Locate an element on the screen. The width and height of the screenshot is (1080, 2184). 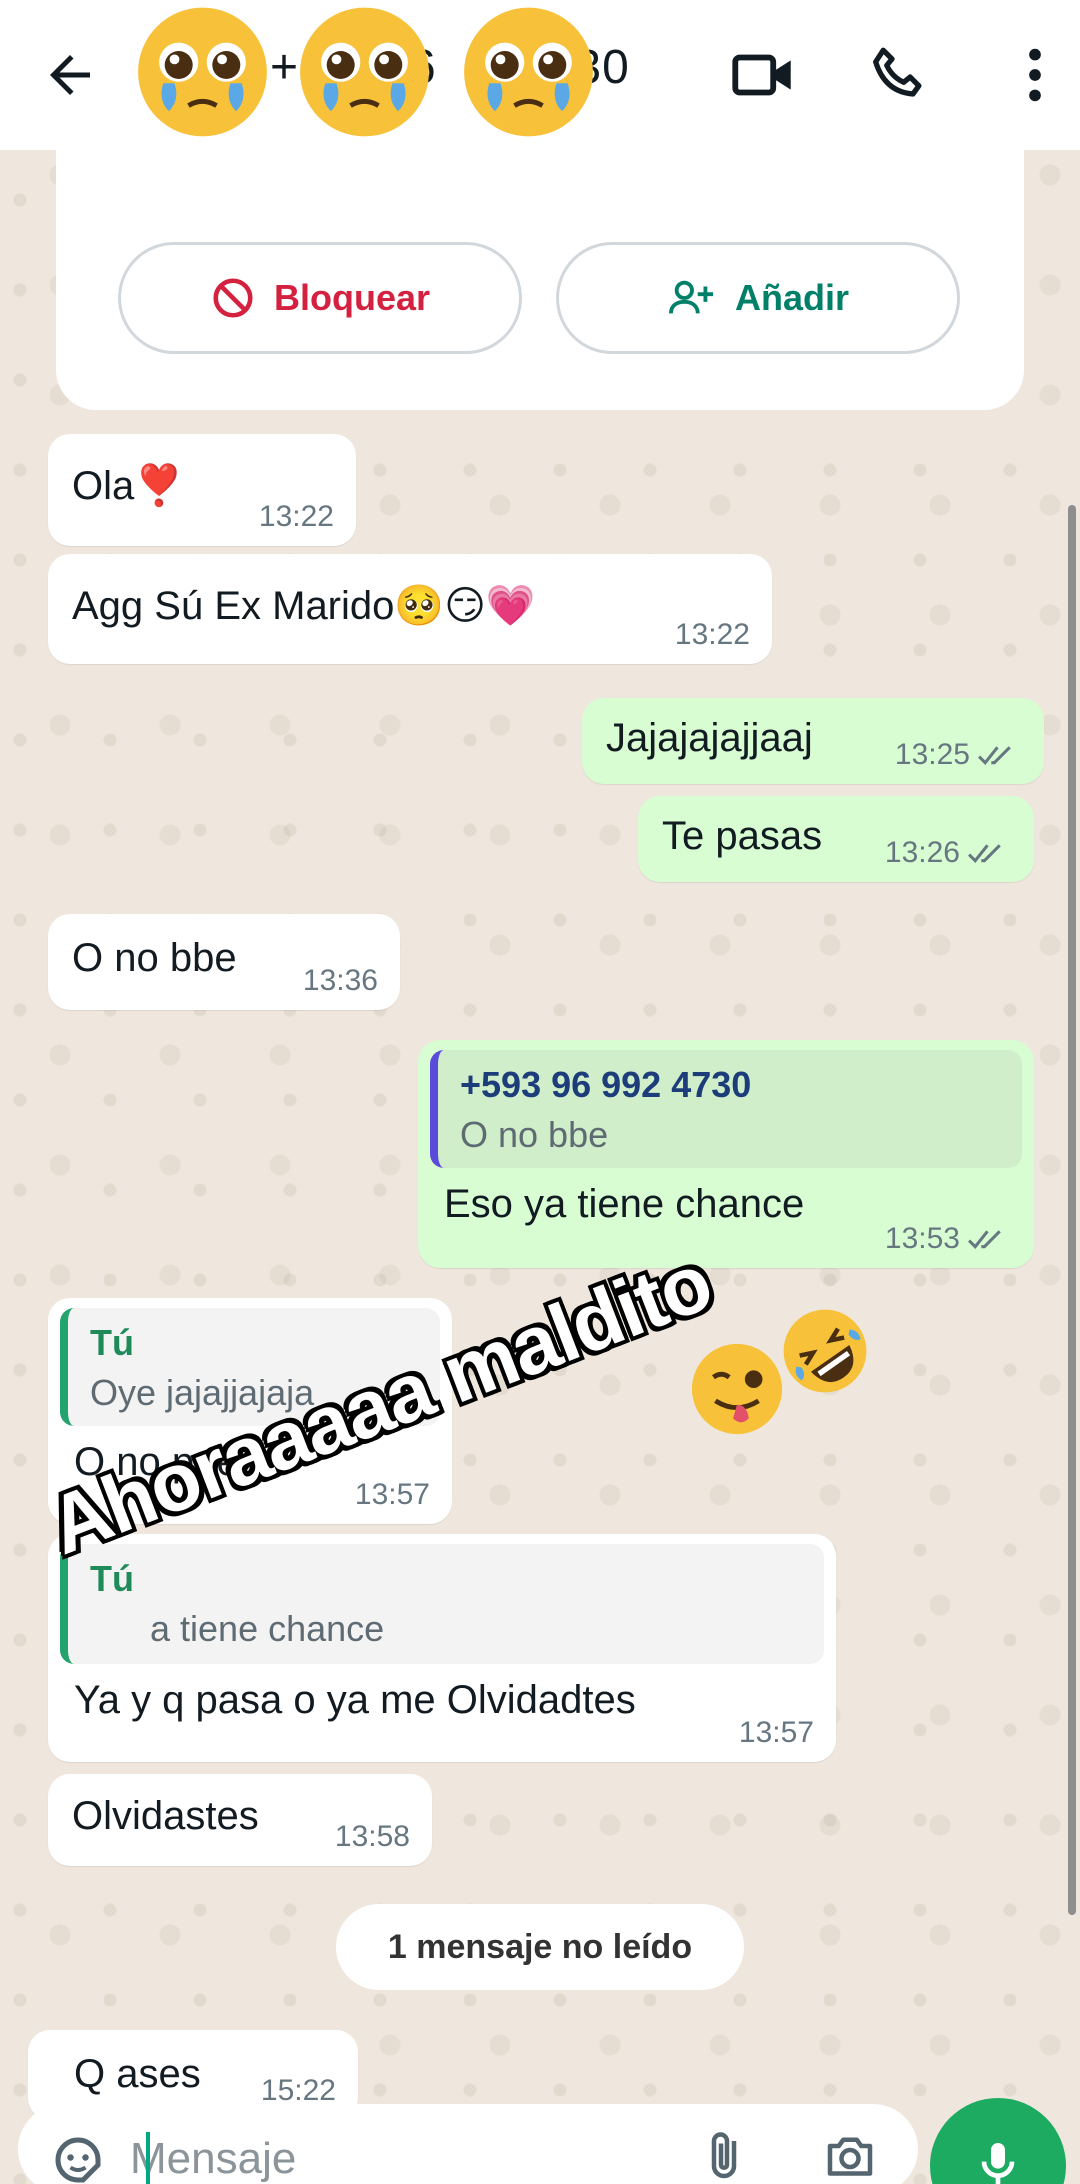
quote-author: Tú is located at coordinates (112, 1578).